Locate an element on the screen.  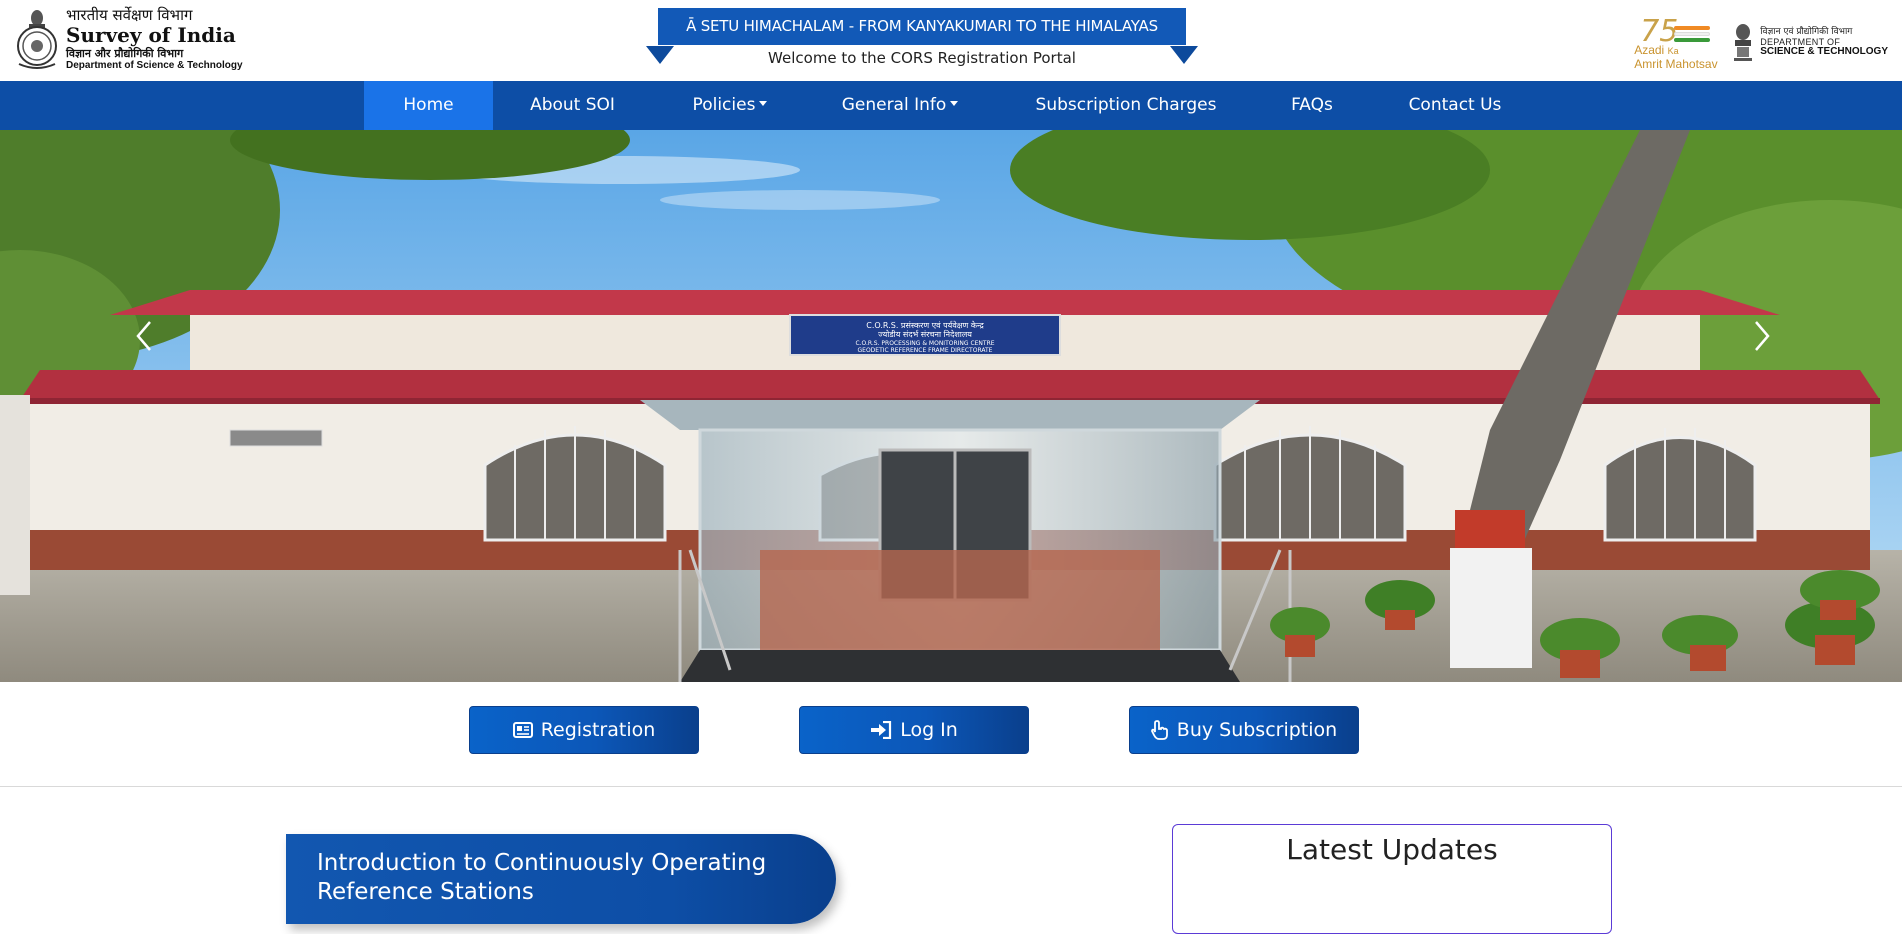
hand-pointer-icon is located at coordinates (1159, 730).